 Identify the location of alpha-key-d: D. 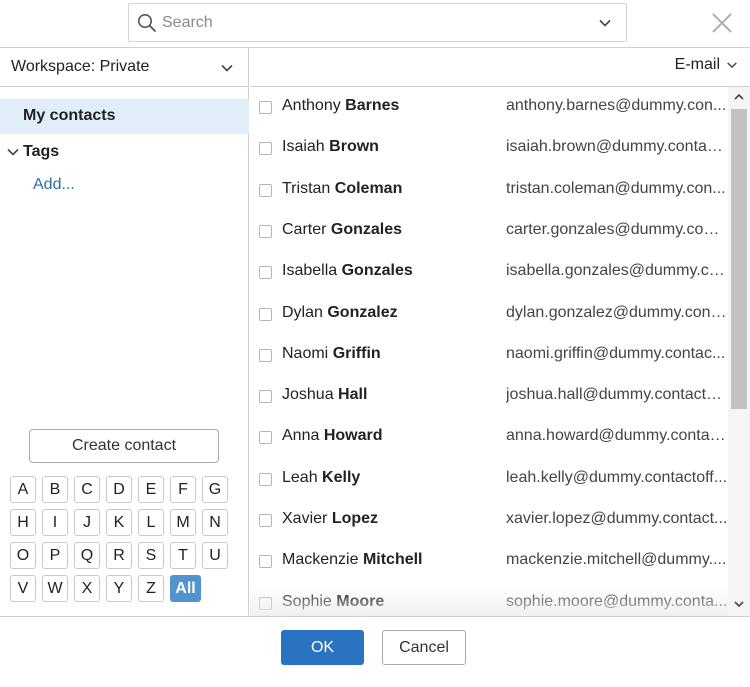
(119, 489).